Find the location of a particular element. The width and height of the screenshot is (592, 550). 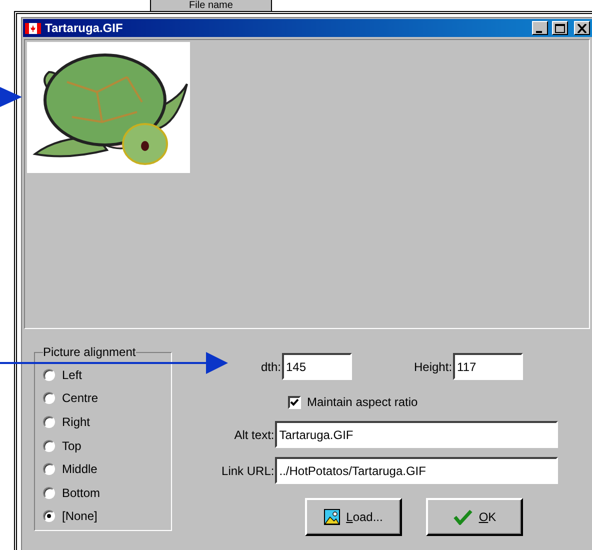

maximize-button is located at coordinates (560, 28).